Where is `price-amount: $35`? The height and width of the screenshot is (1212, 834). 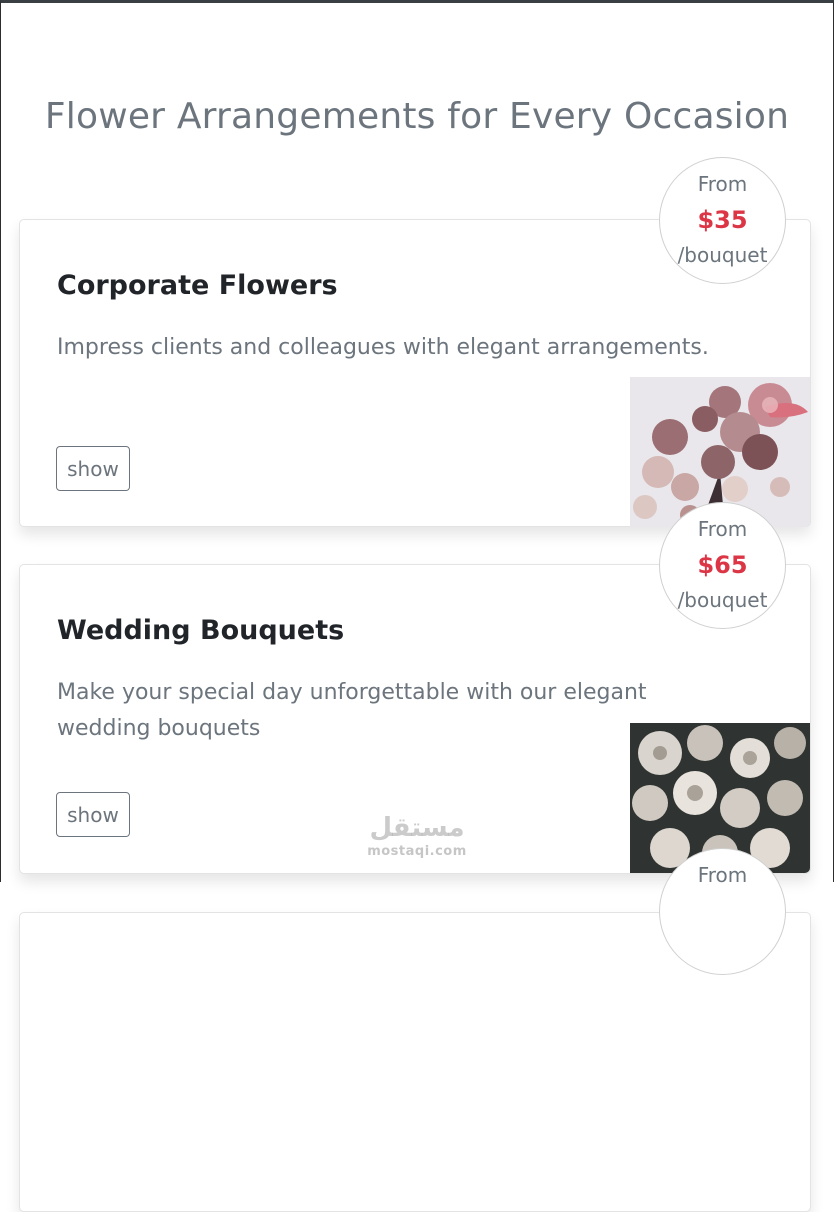
price-amount: $35 is located at coordinates (722, 220).